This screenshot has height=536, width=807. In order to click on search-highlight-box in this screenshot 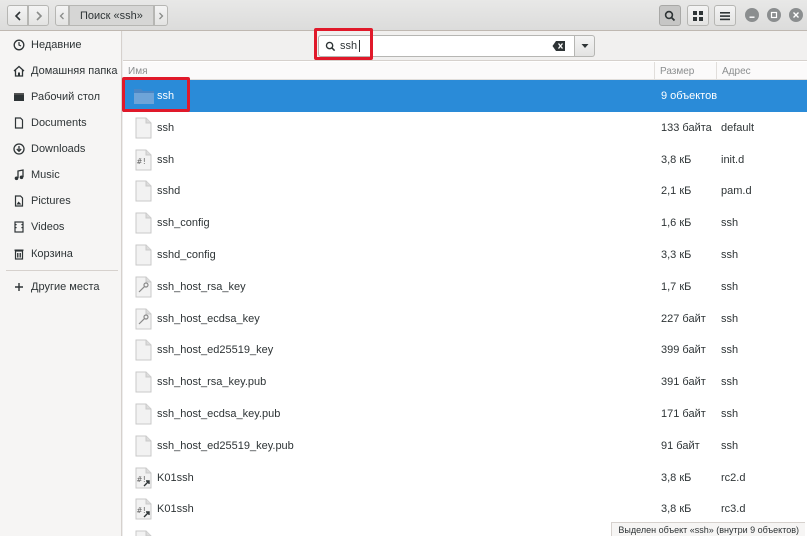, I will do `click(343, 44)`.